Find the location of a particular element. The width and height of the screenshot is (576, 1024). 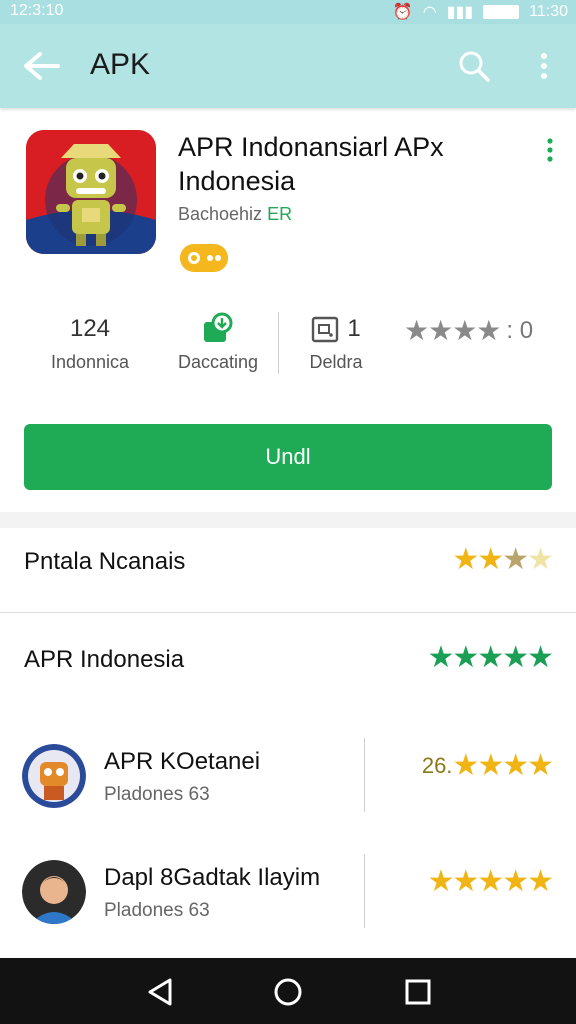

list-item: Dapl 8Gadtak Ilayim Pladones 63 ★★★★★ is located at coordinates (288, 907).